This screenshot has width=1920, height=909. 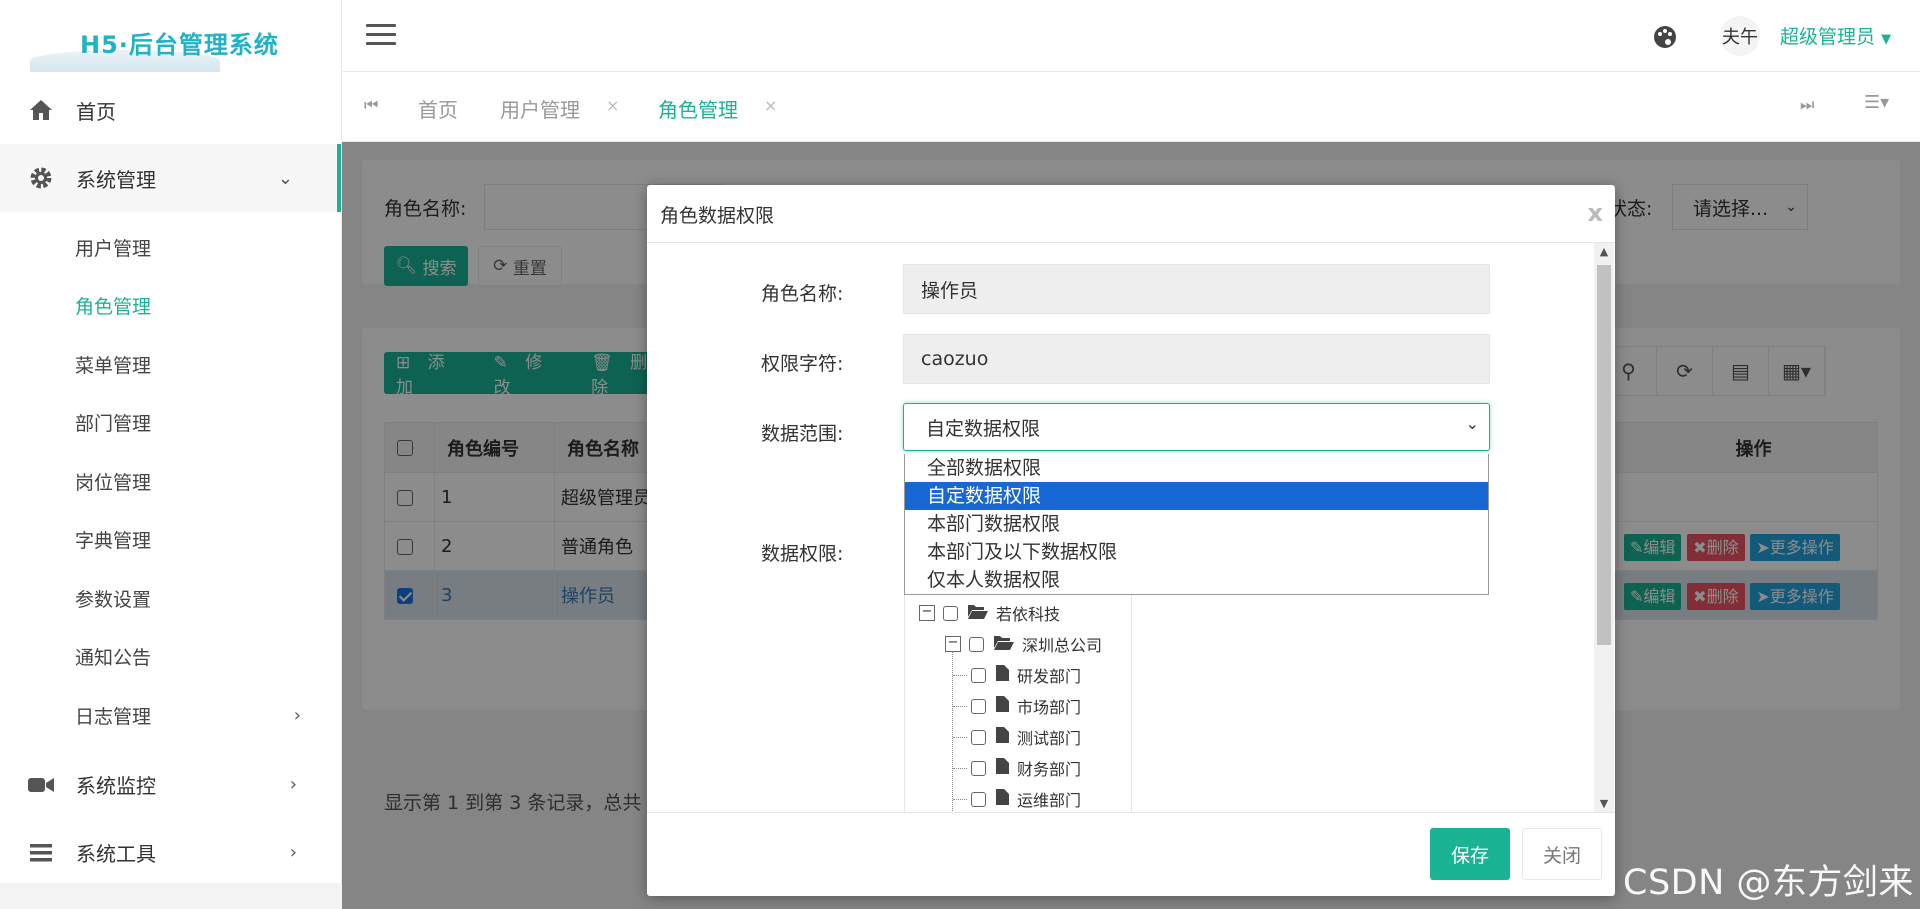 I want to click on role-name-field: 操作员, so click(x=1196, y=289).